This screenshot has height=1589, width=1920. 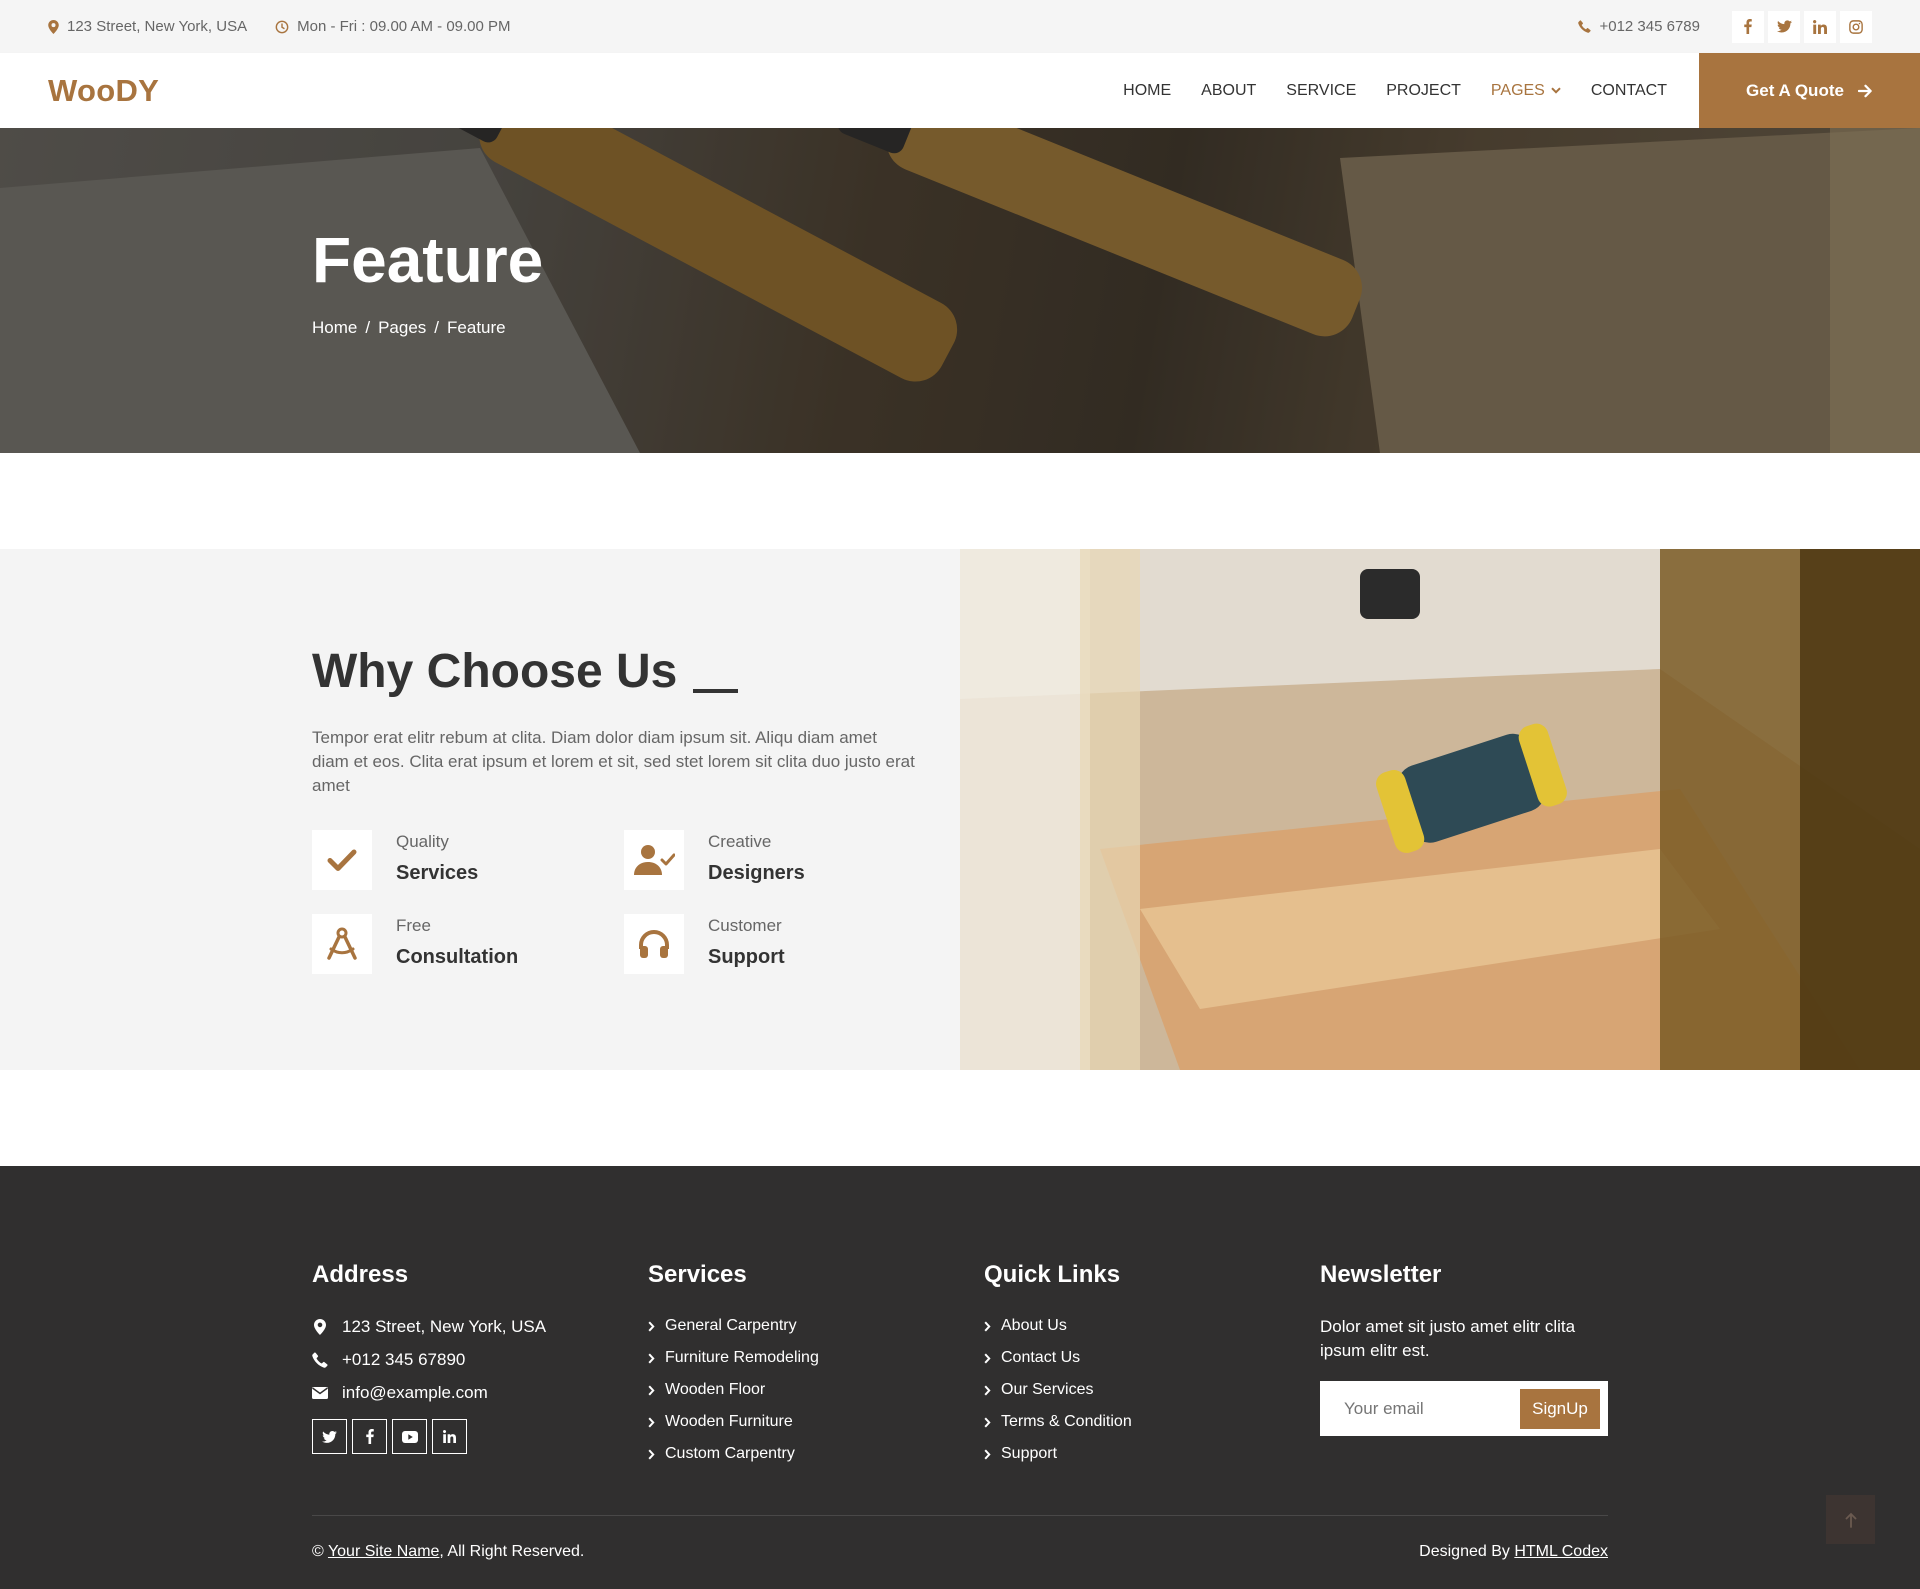 I want to click on footer-twitter-link, so click(x=329, y=1436).